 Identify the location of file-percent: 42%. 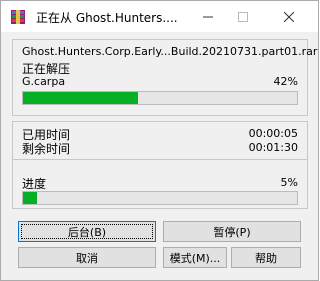
(285, 81).